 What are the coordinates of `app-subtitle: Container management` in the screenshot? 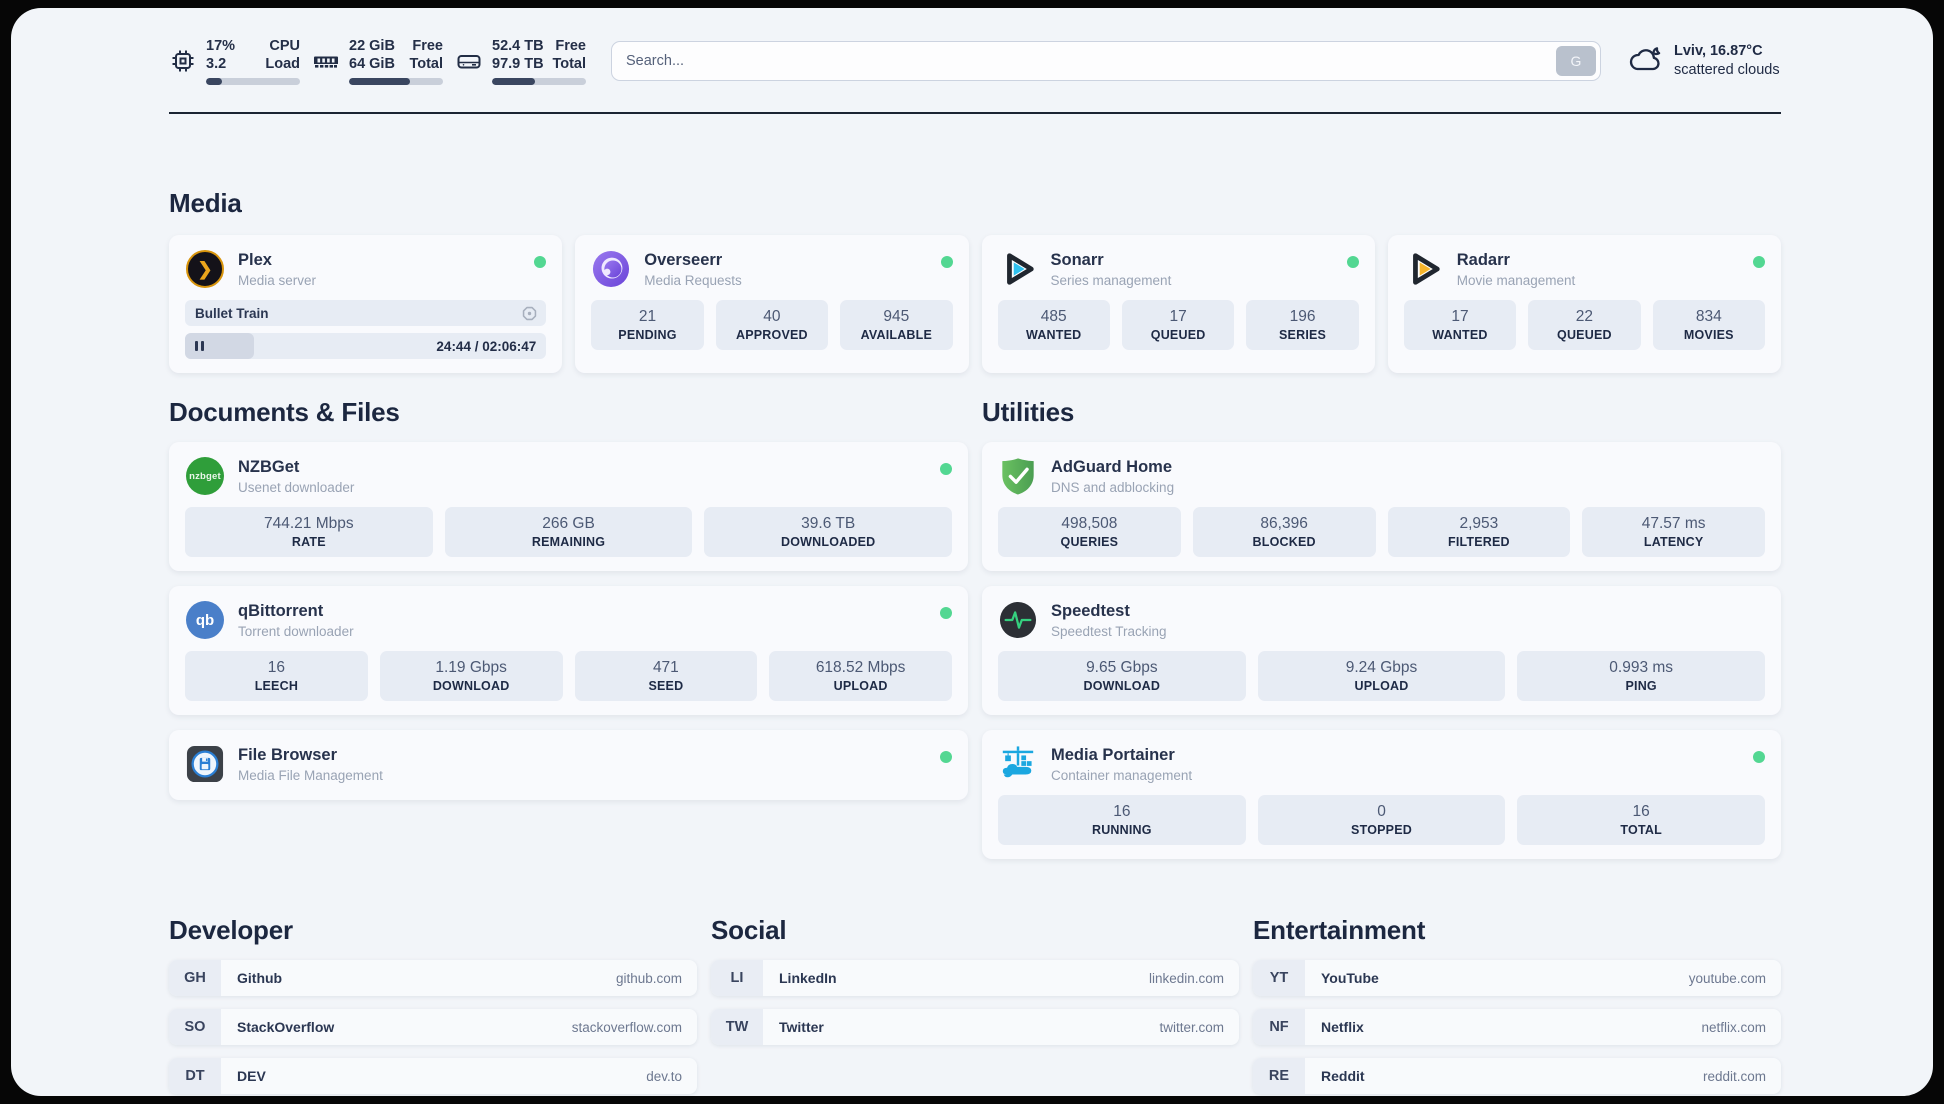 It's located at (1122, 775).